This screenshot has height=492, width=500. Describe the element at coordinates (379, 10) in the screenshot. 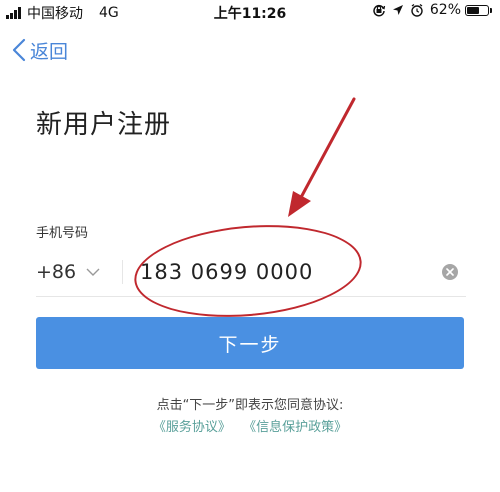

I see `orientation-lock-icon` at that location.